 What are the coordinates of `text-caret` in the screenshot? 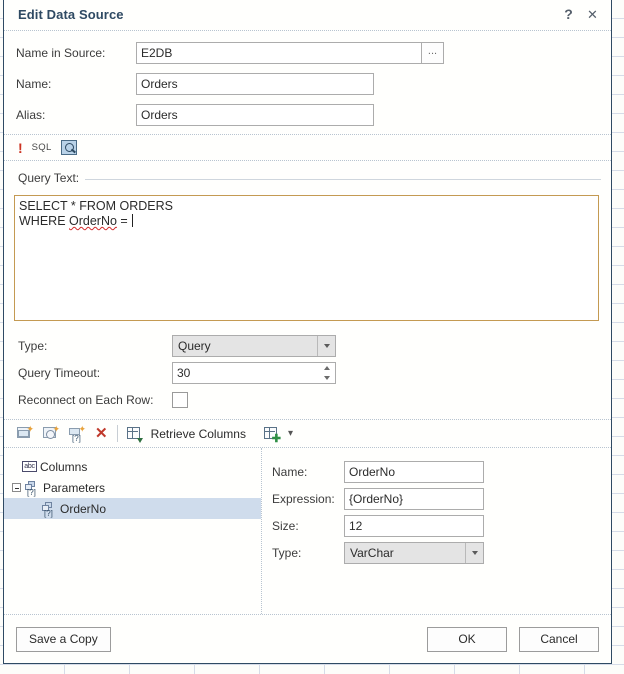 It's located at (133, 220).